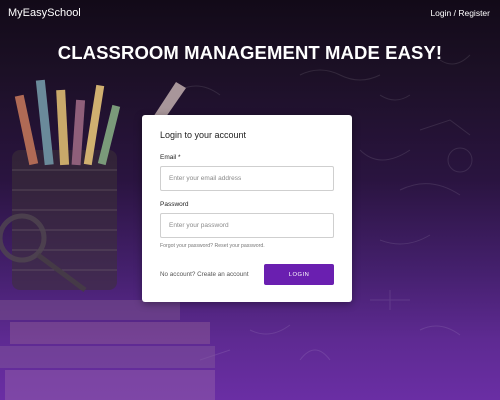 This screenshot has width=500, height=400. Describe the element at coordinates (170, 157) in the screenshot. I see `email-label: Email *` at that location.